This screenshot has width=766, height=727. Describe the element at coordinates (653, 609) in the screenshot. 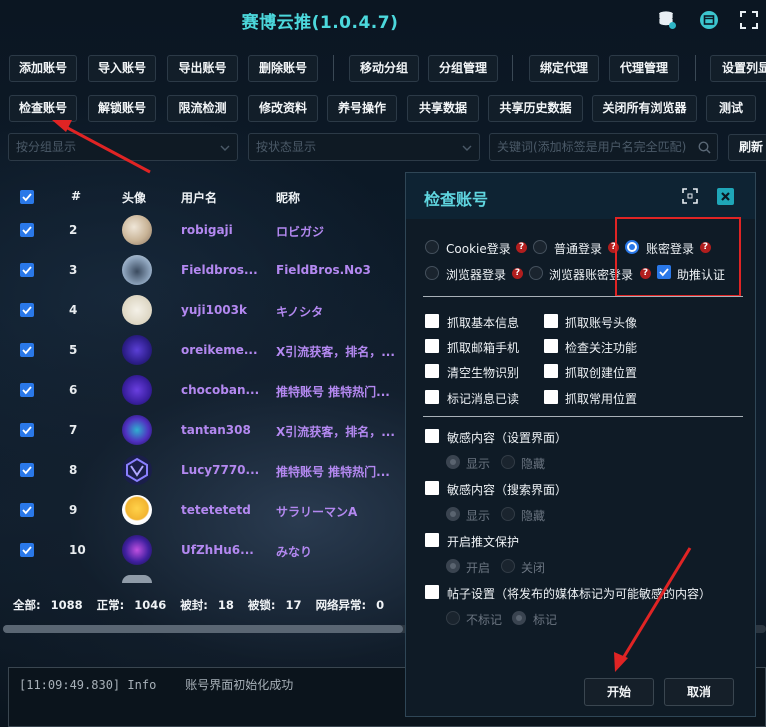

I see `arrow-to-start-button` at that location.